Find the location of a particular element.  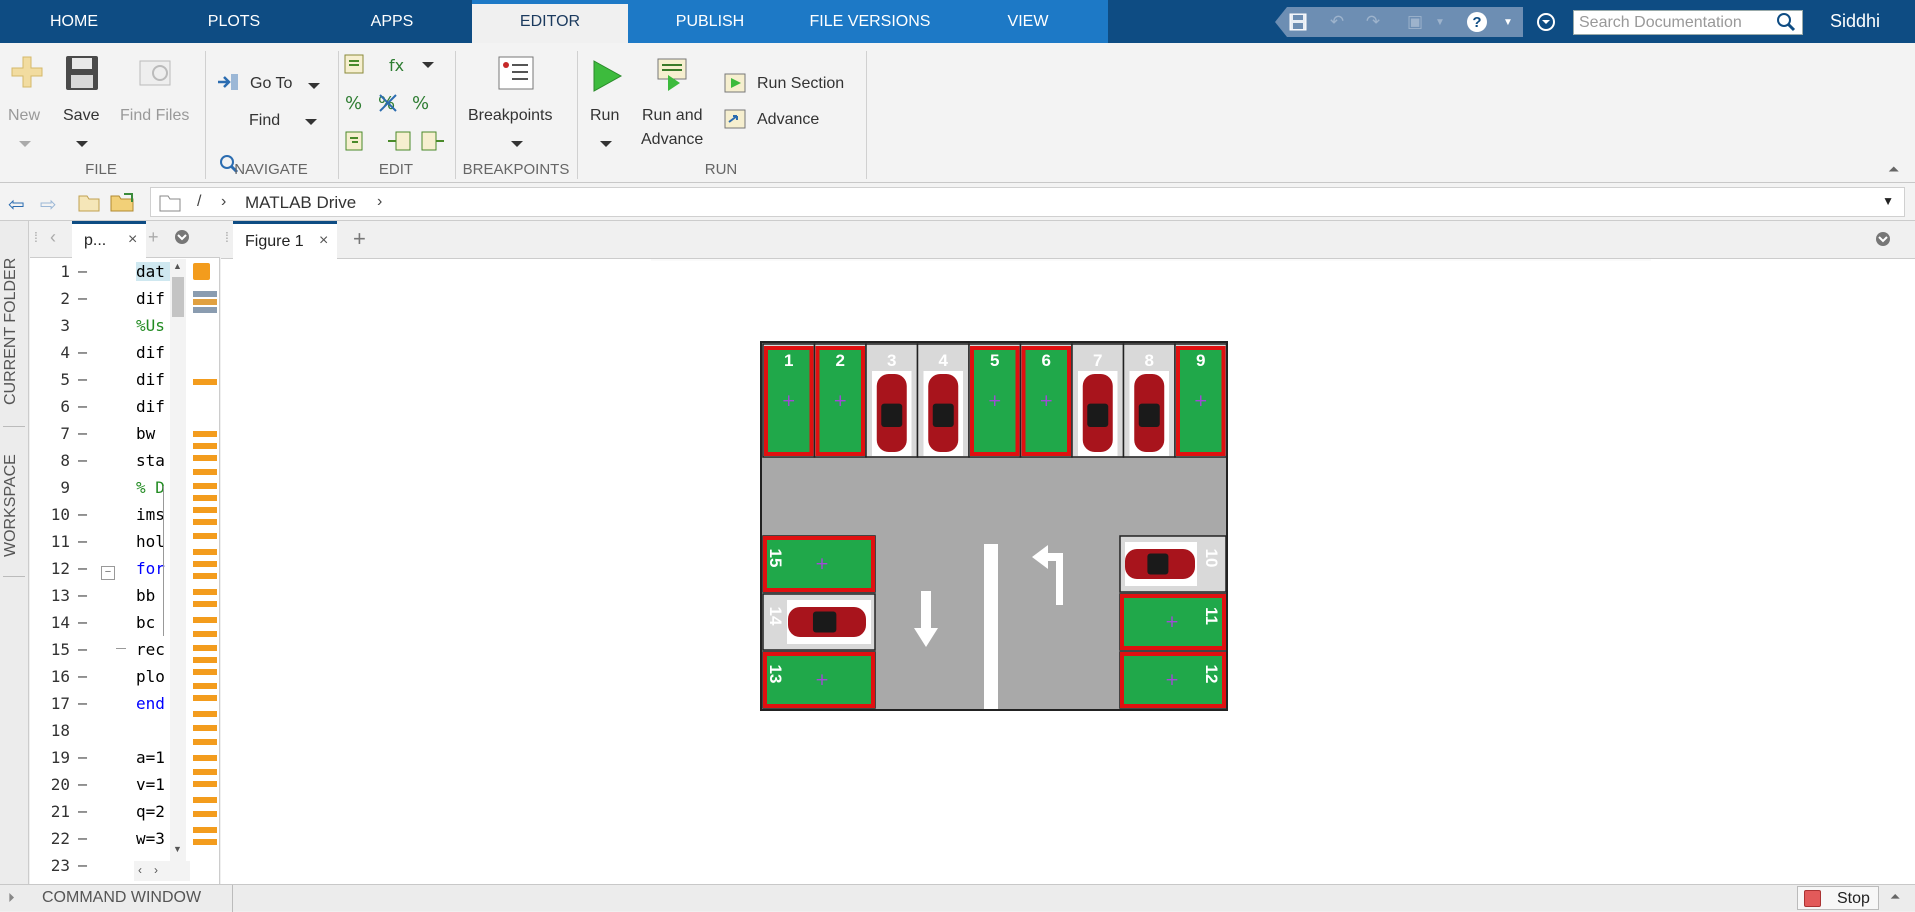

code-text: a=1 is located at coordinates (153, 757).